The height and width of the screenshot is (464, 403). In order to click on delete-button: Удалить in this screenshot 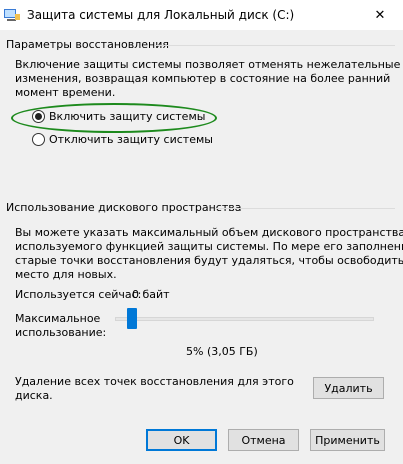, I will do `click(348, 388)`.